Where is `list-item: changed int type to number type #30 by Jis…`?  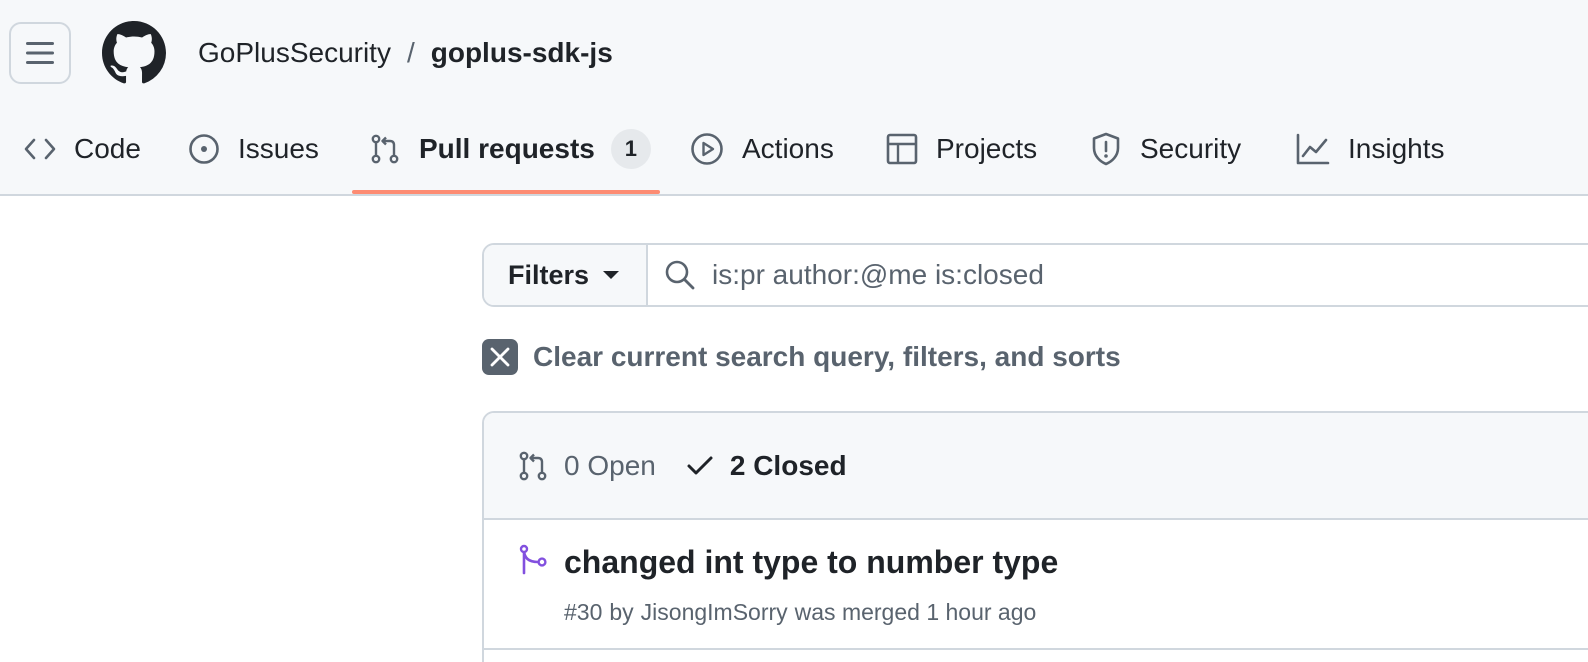
list-item: changed int type to number type #30 by Jis… is located at coordinates (1036, 585).